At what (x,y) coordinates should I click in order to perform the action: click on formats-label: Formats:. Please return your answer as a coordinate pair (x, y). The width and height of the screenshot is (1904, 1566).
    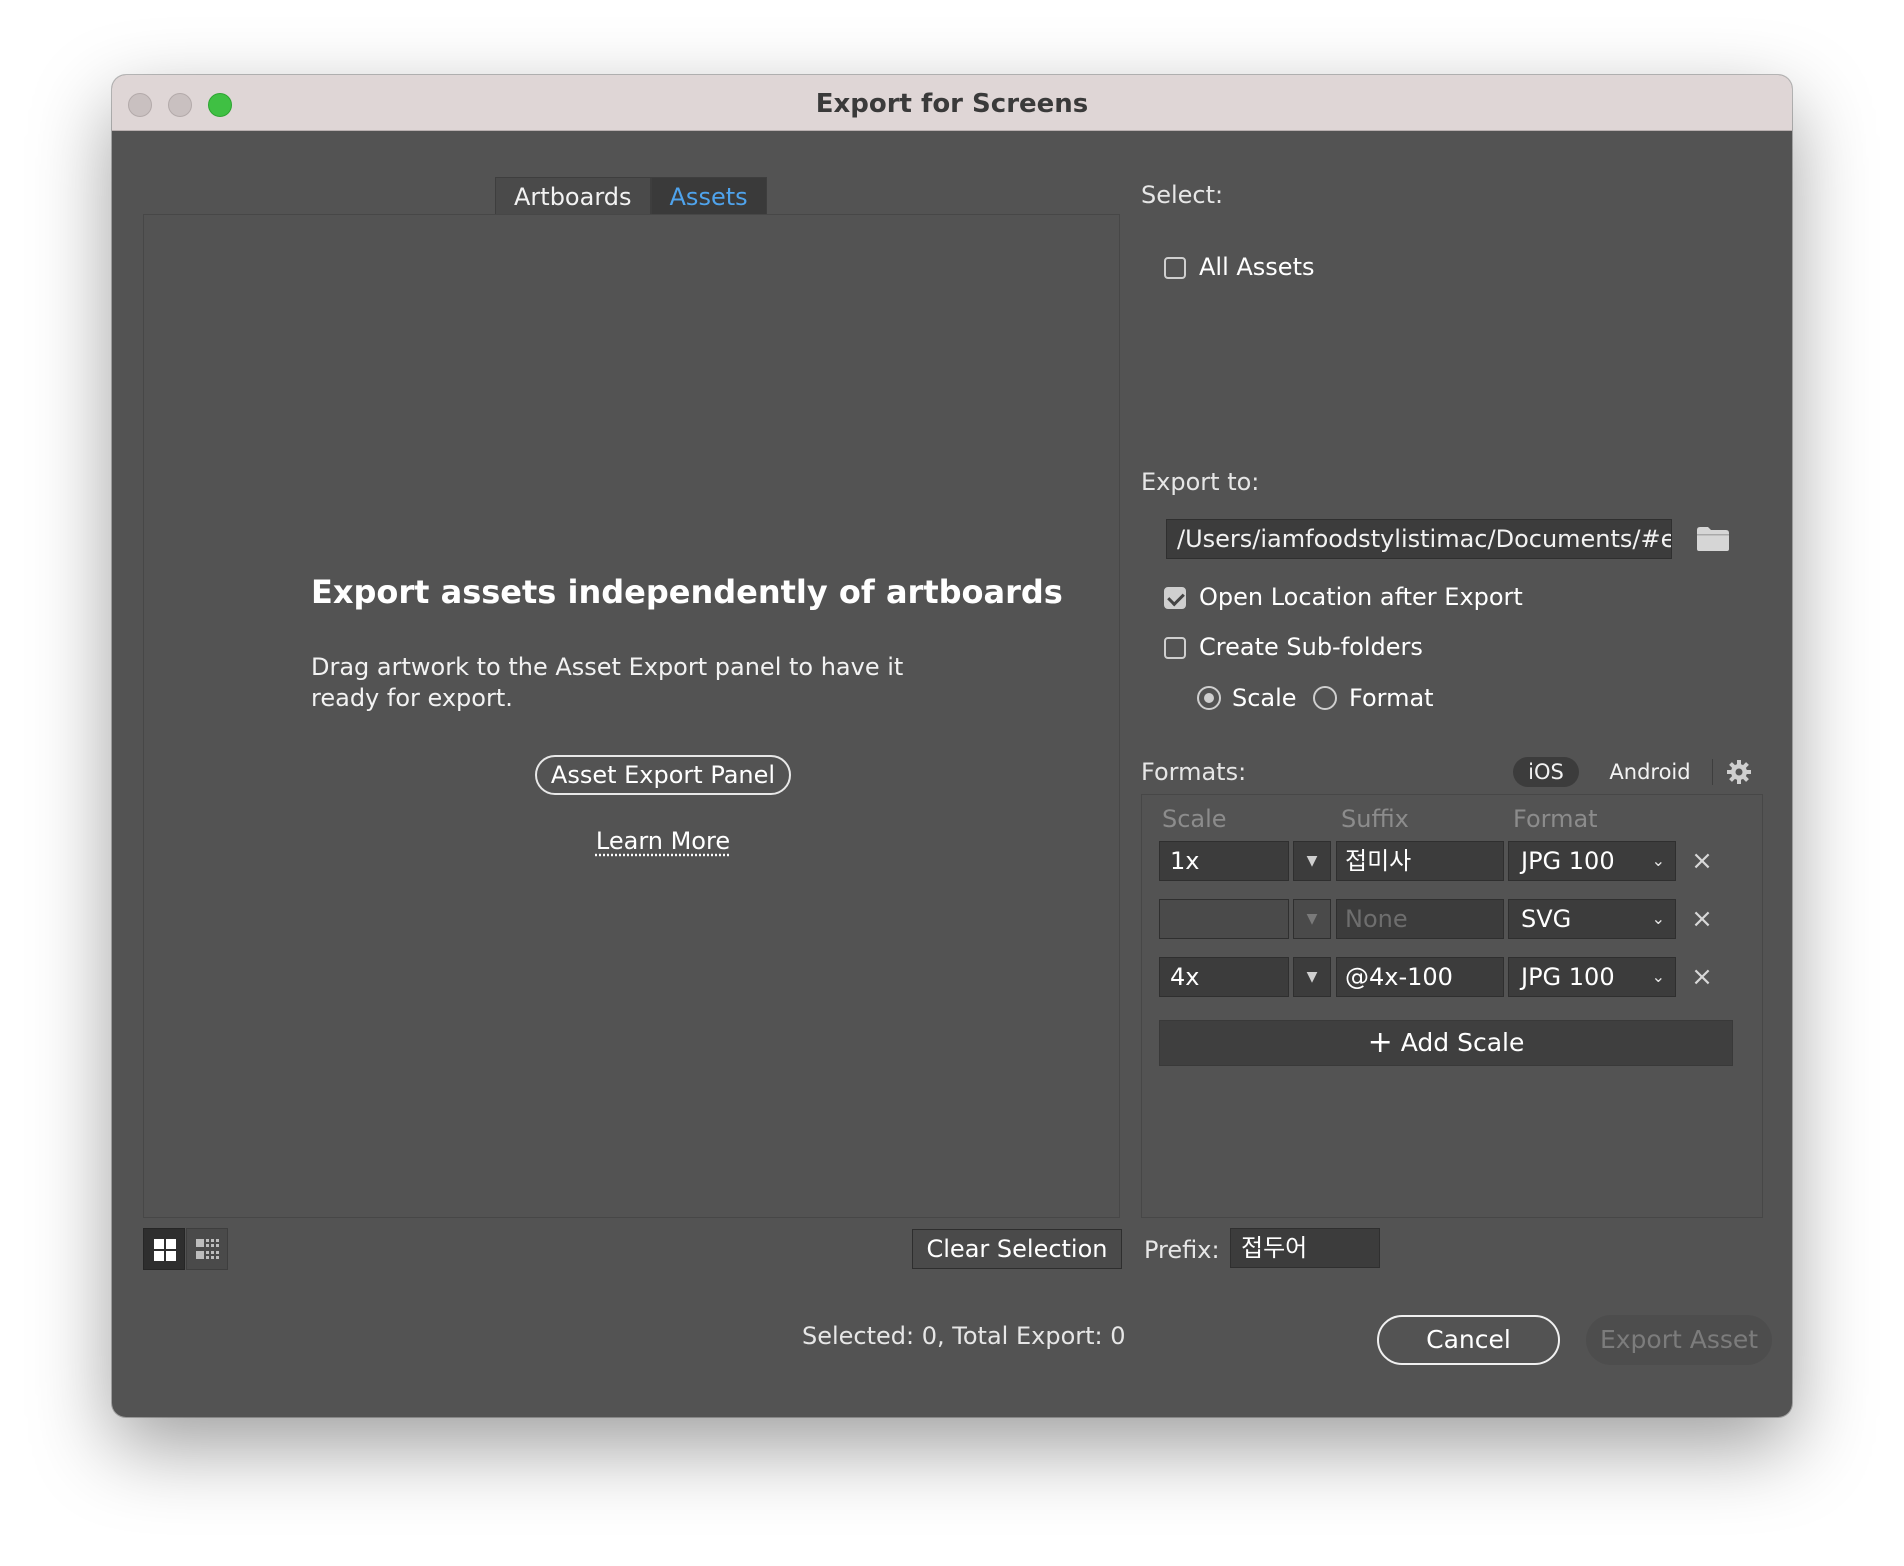
    Looking at the image, I should click on (1194, 772).